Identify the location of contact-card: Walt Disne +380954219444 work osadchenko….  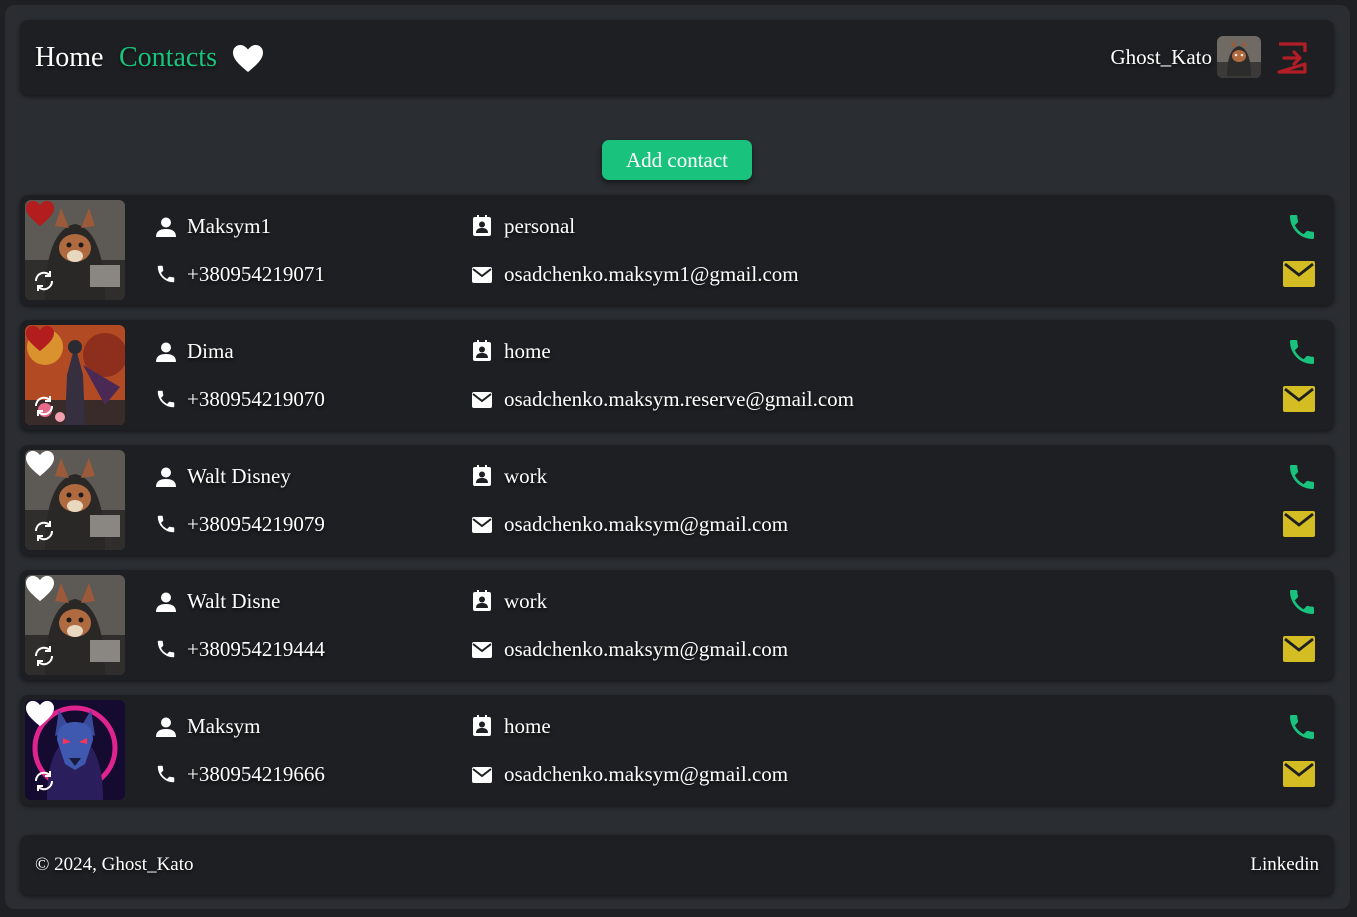
(677, 625).